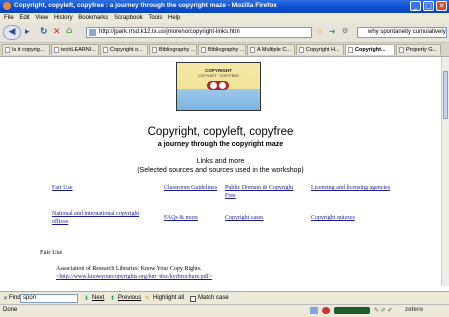  Describe the element at coordinates (16, 298) in the screenshot. I see `find-label: Find:` at that location.